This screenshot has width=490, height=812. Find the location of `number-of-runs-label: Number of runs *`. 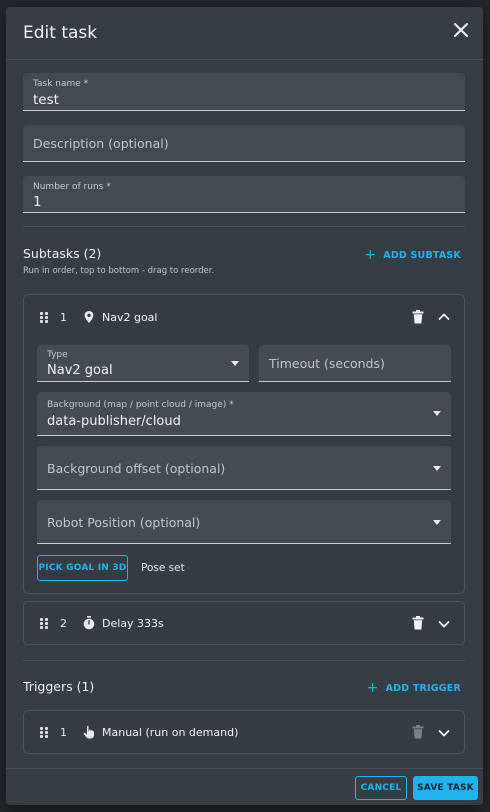

number-of-runs-label: Number of runs * is located at coordinates (72, 187).